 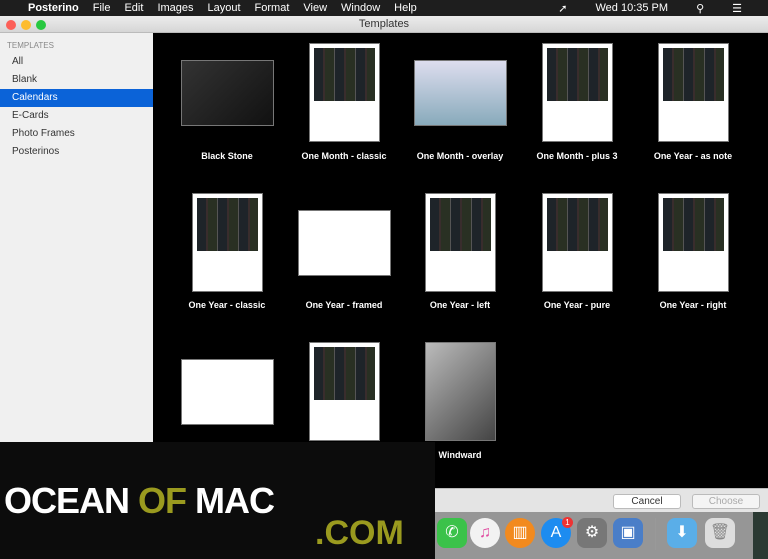 What do you see at coordinates (53, 8) in the screenshot?
I see `menu-app: Posterino` at bounding box center [53, 8].